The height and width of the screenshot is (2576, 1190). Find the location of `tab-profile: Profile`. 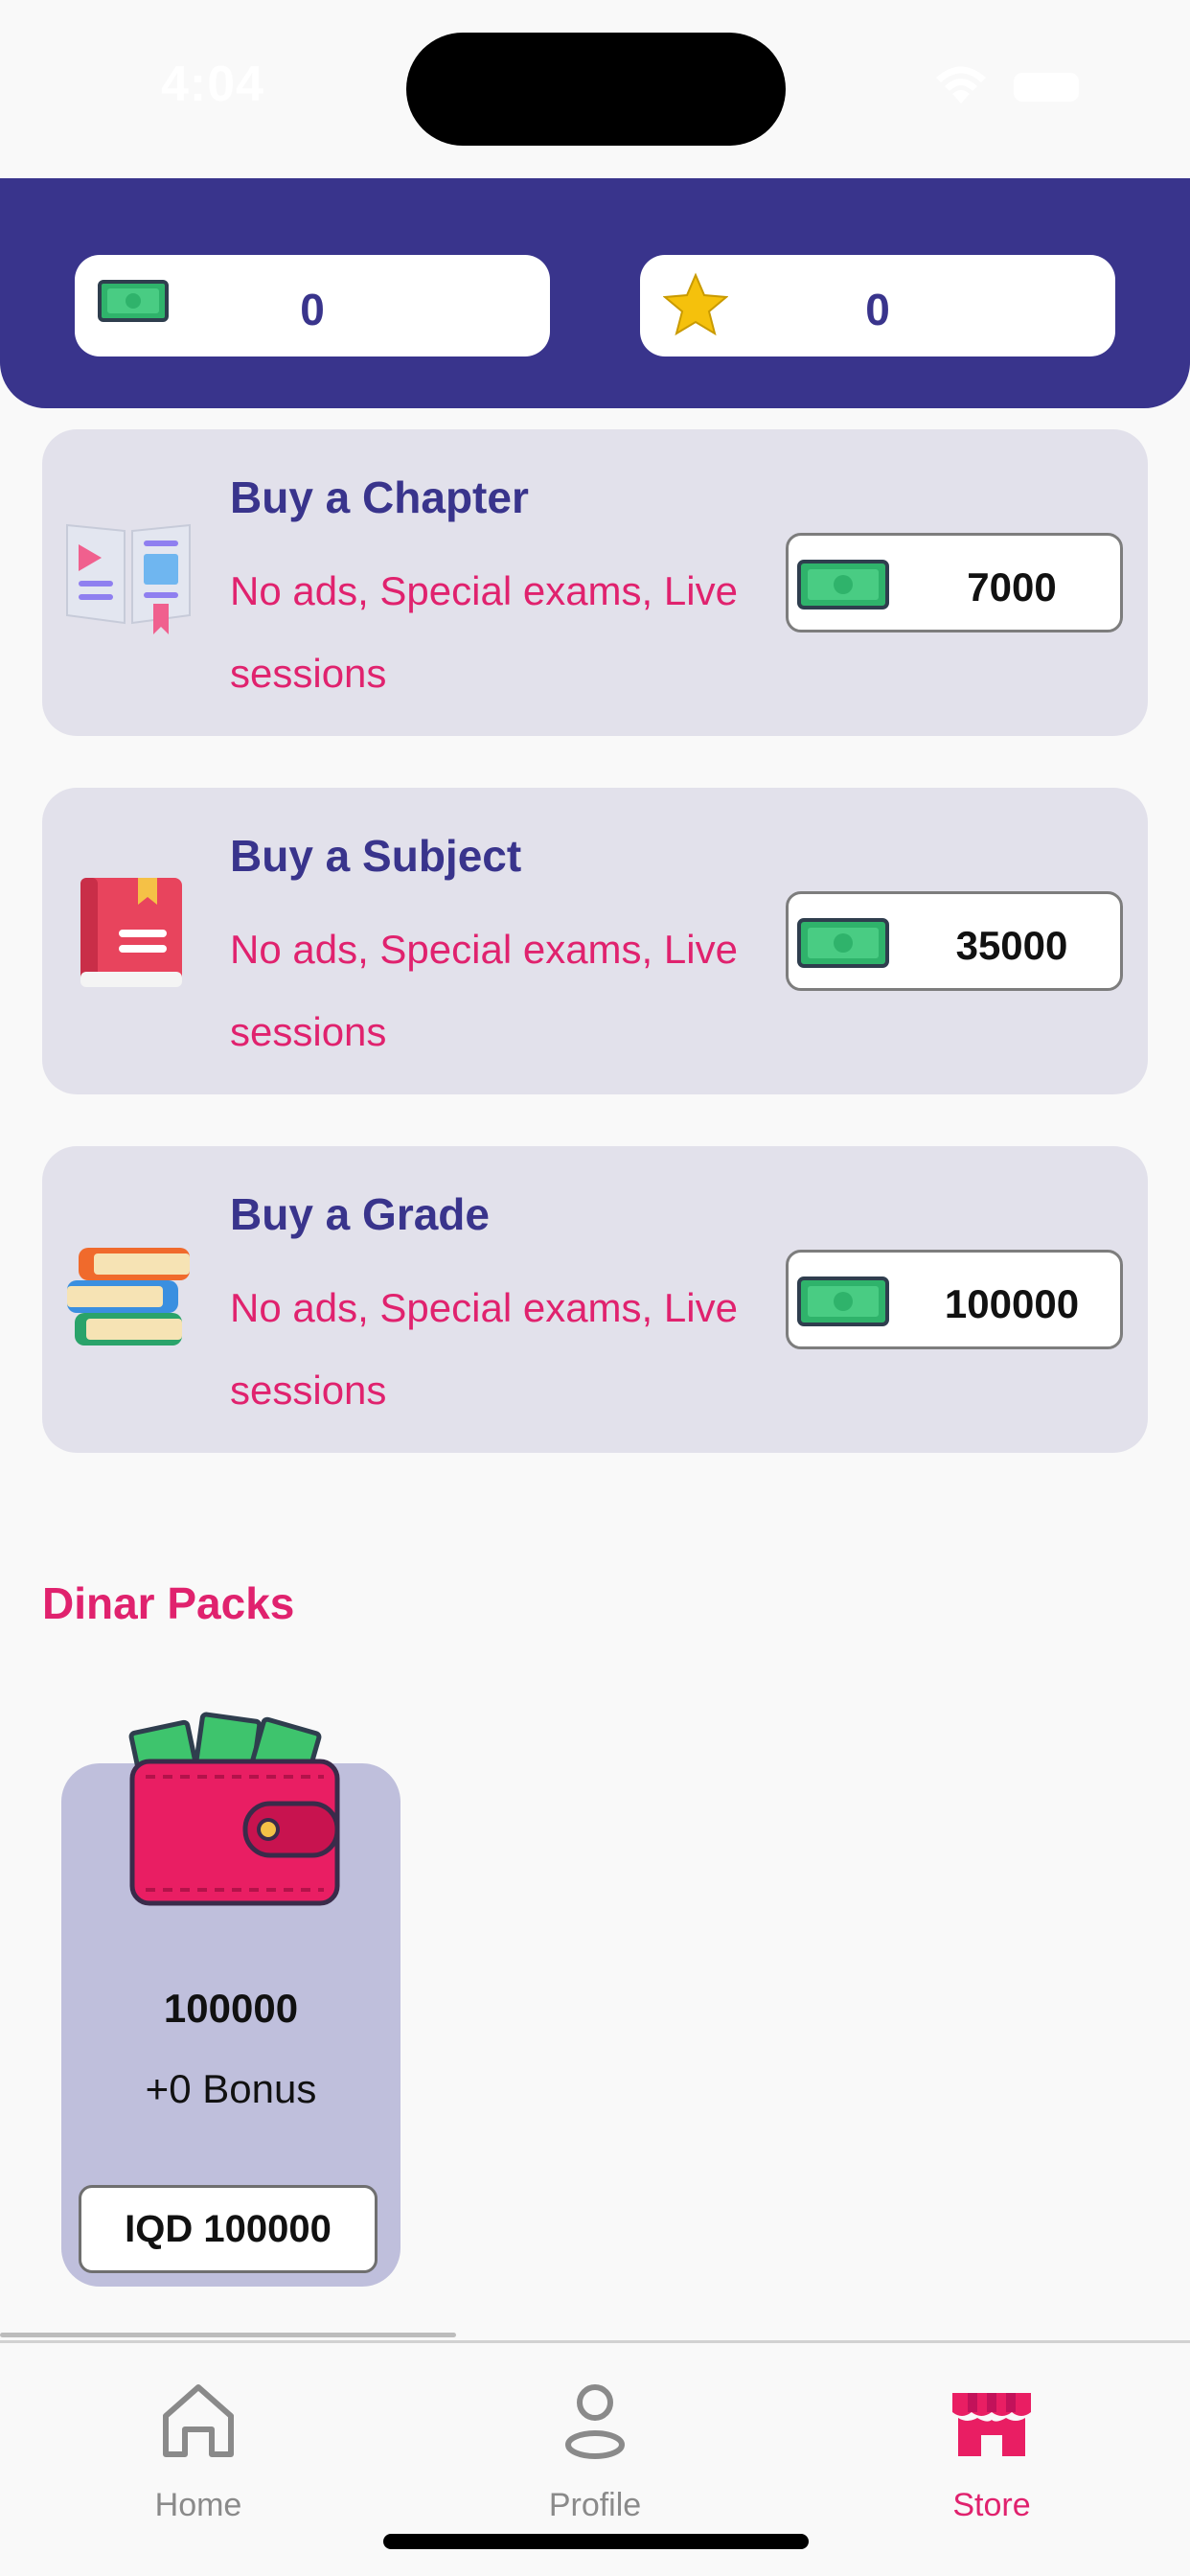

tab-profile: Profile is located at coordinates (595, 2439).